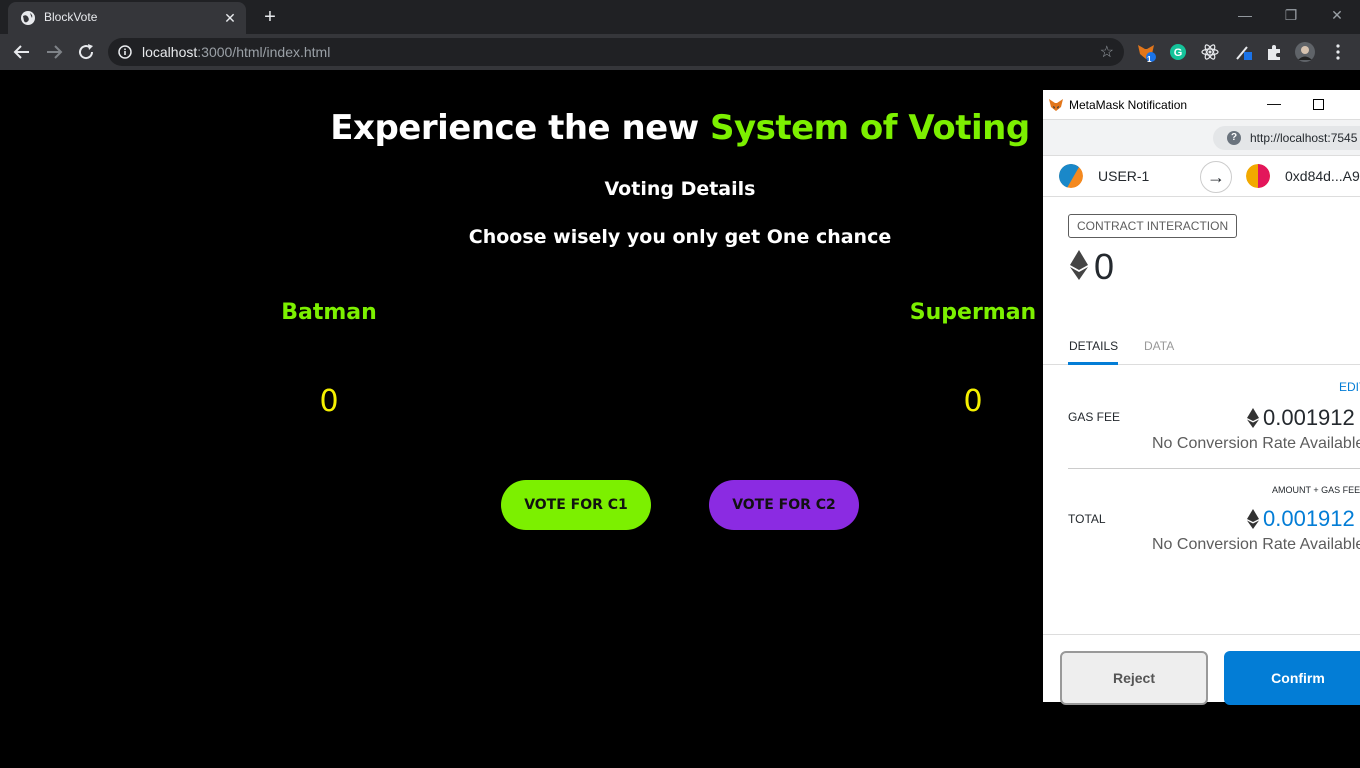 This screenshot has width=1360, height=768. Describe the element at coordinates (576, 505) in the screenshot. I see `vote-c1-button: VOTE FOR C1` at that location.